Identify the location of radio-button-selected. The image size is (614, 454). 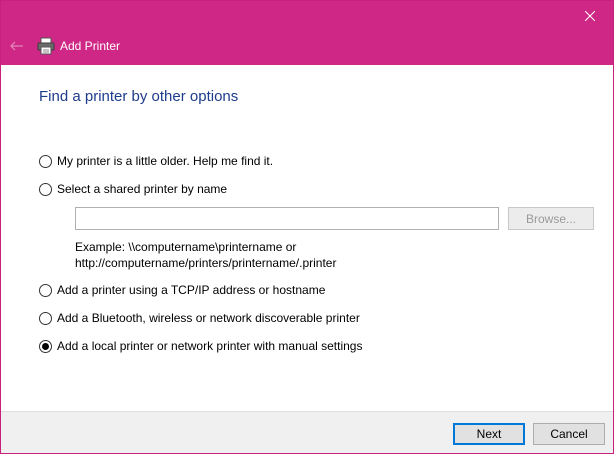
(45, 346).